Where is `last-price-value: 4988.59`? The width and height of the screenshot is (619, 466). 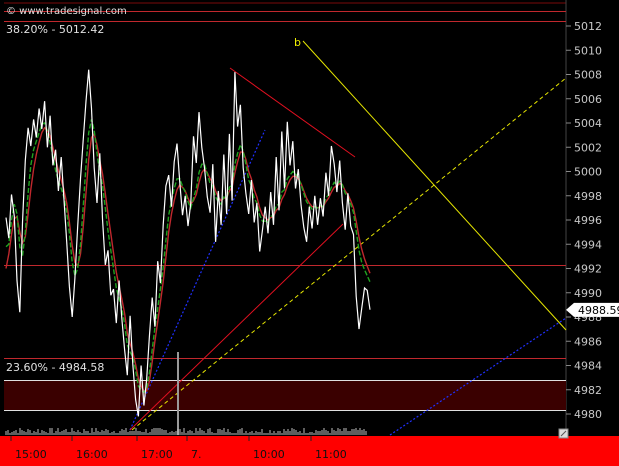 last-price-value: 4988.59 is located at coordinates (598, 310).